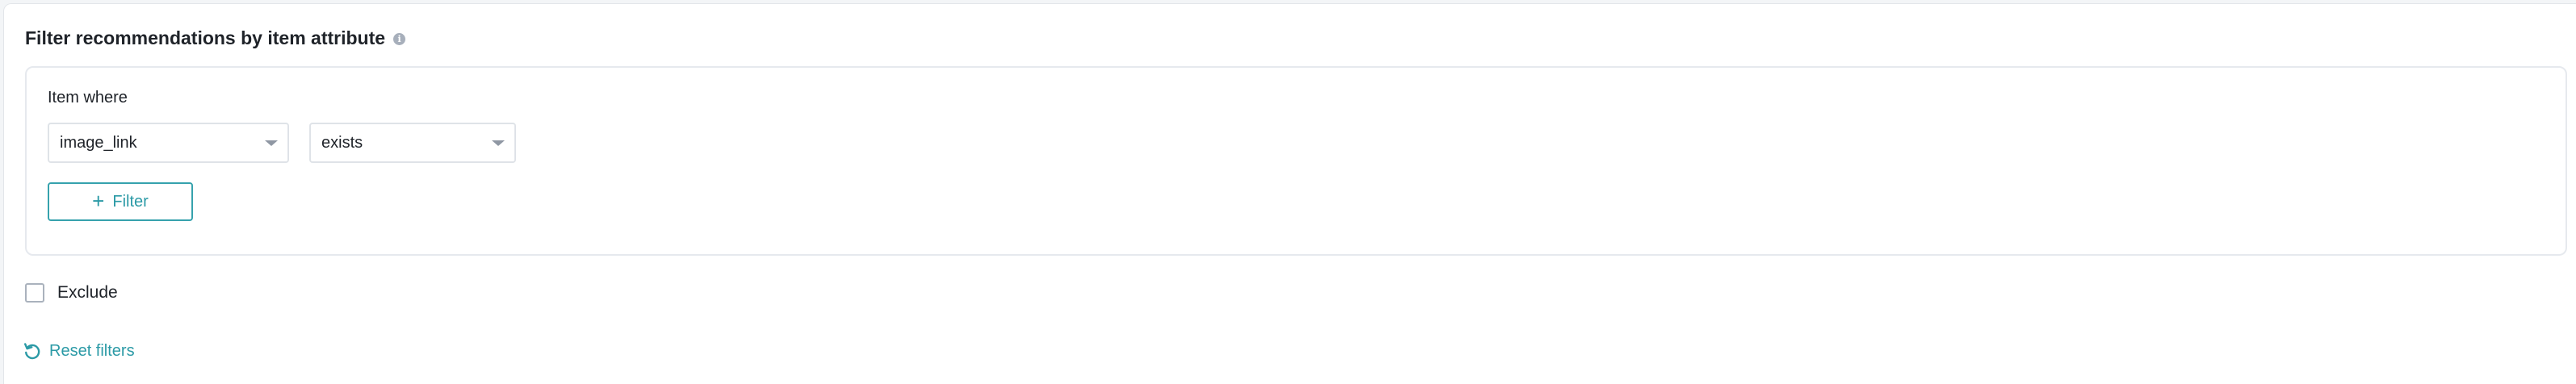 This screenshot has width=2576, height=384. I want to click on attribute-select: image_link, so click(168, 143).